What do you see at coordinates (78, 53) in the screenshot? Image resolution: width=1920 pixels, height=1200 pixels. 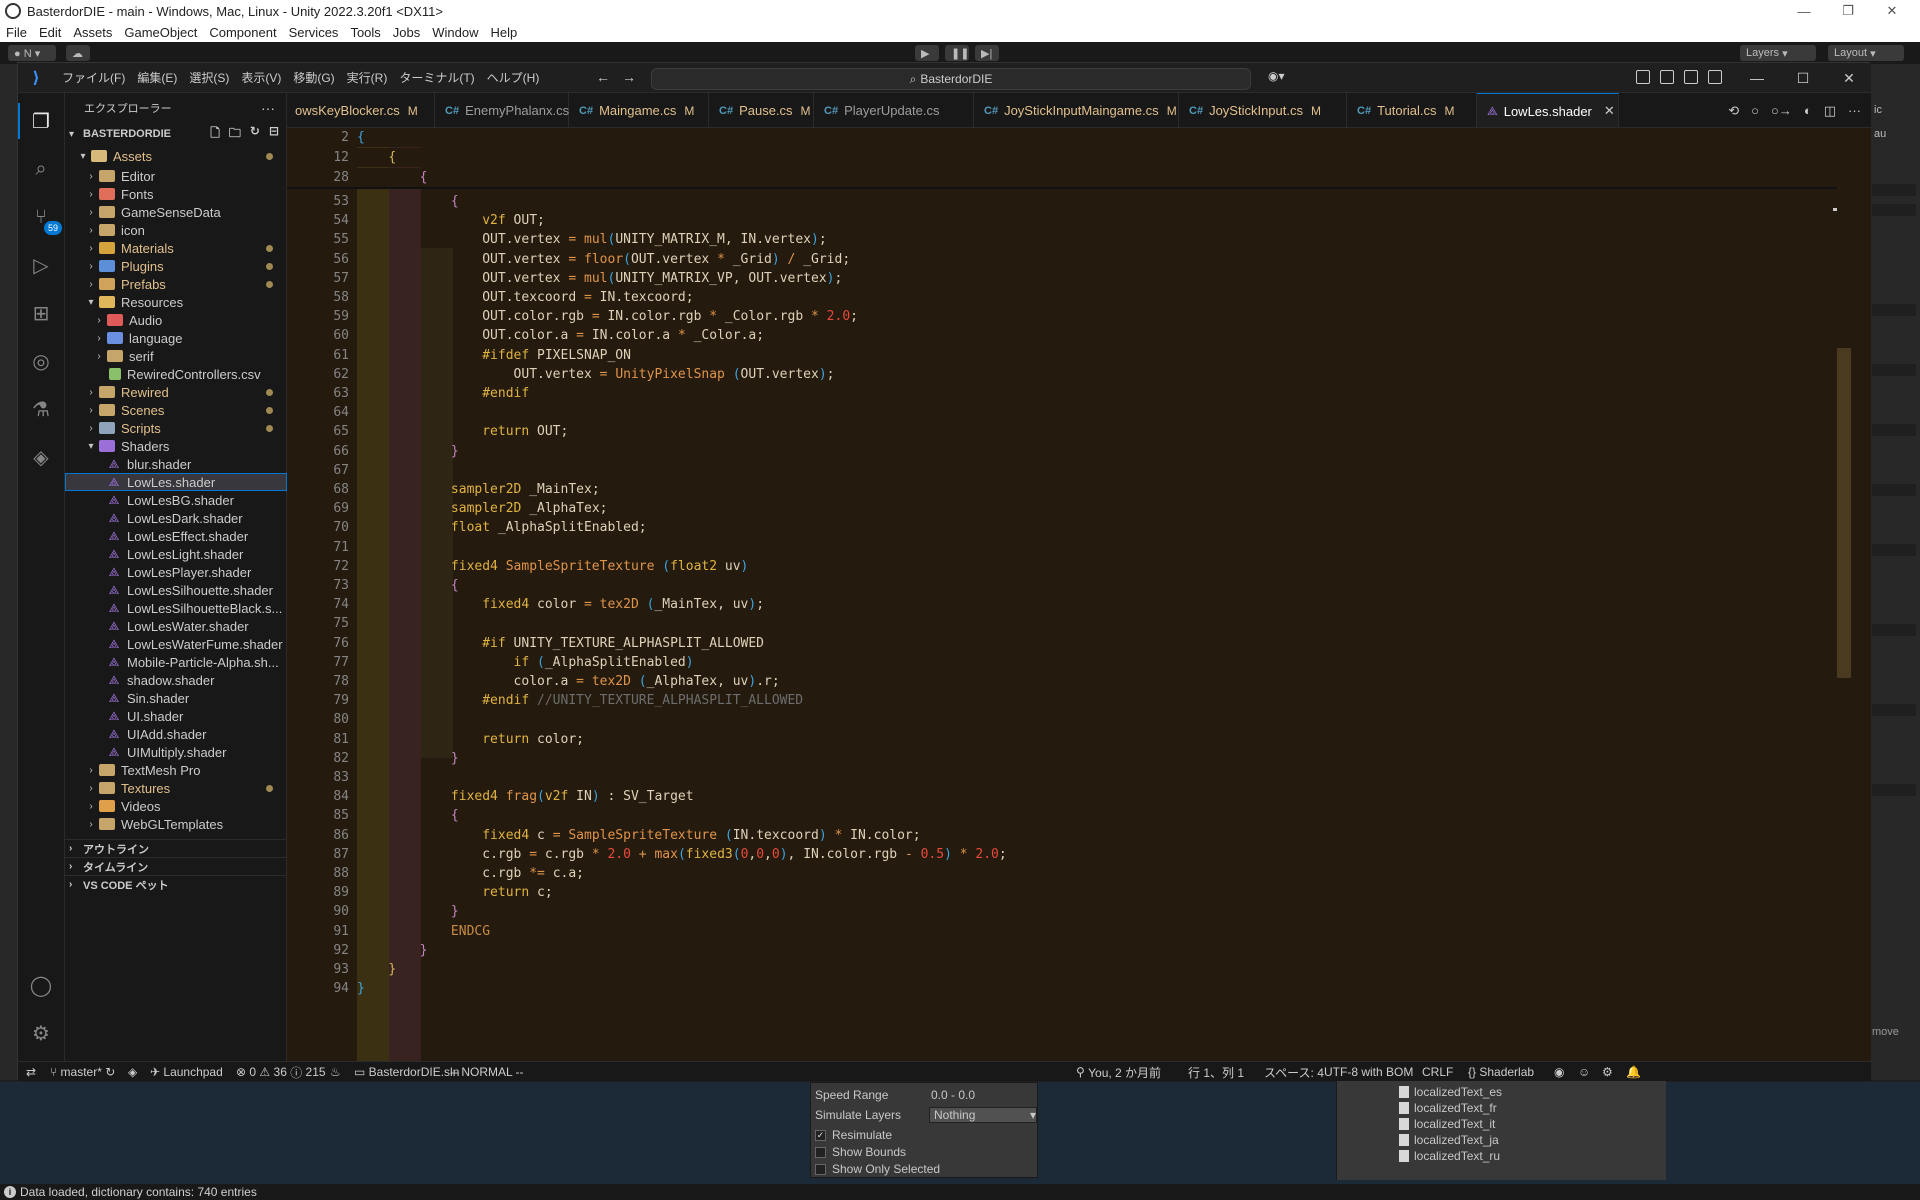 I see `unity-cloud-icon: ☁` at bounding box center [78, 53].